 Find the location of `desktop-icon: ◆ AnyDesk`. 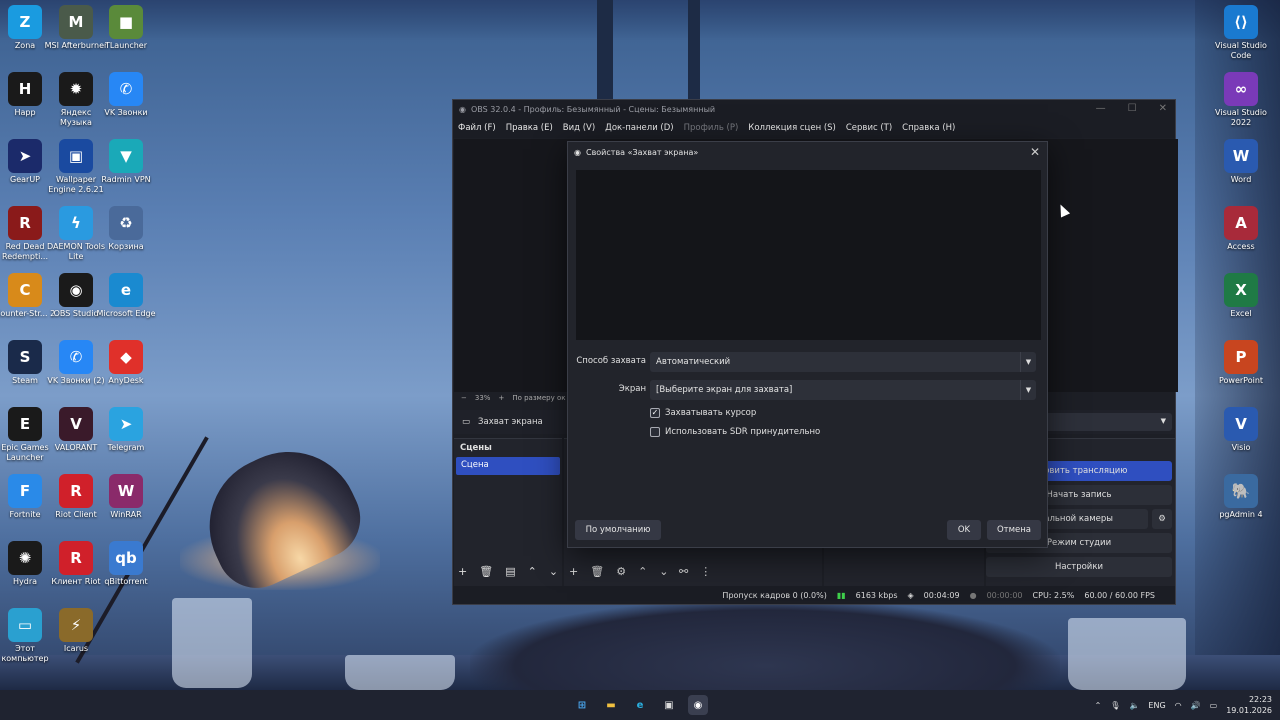

desktop-icon: ◆ AnyDesk is located at coordinates (126, 363).